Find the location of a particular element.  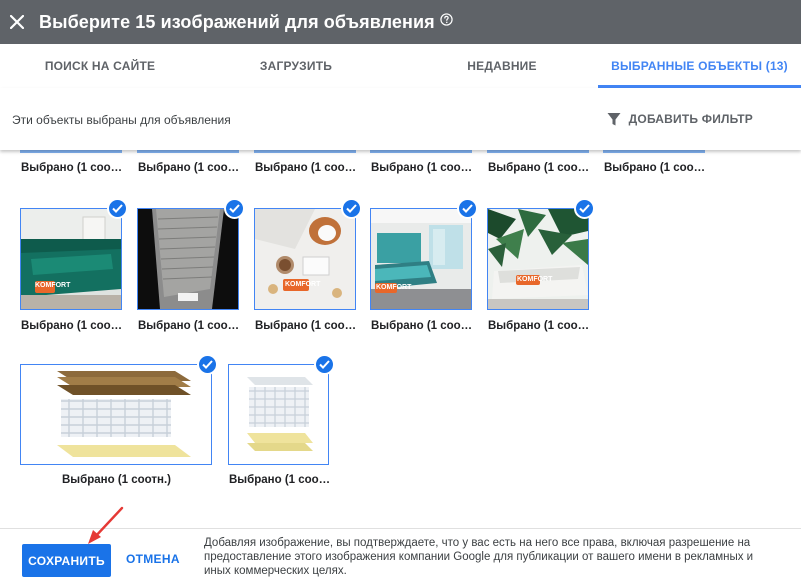

cancel-button: ОТМЕНА is located at coordinates (153, 559).